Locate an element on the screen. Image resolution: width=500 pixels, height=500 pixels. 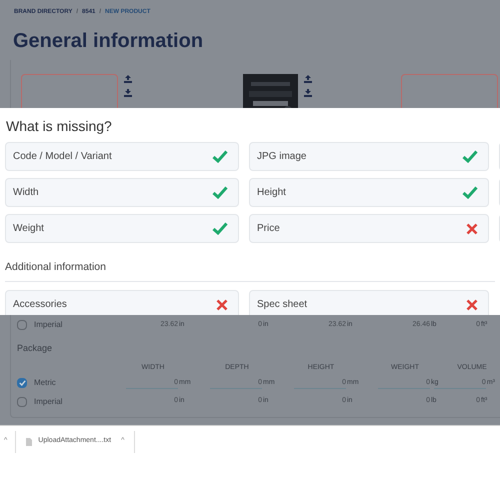
checklist-label: Code / Model / Variant is located at coordinates (62, 157).